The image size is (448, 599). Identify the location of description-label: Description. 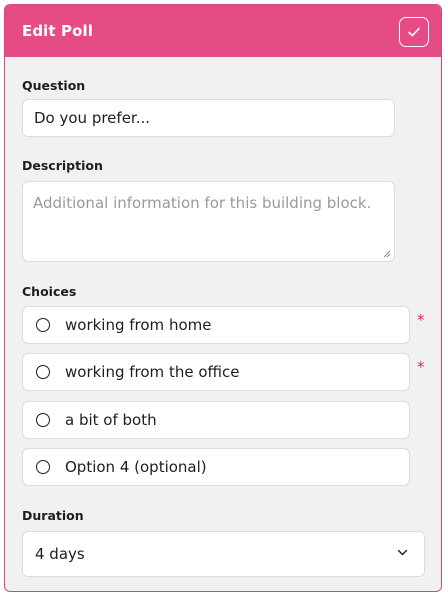
(62, 165).